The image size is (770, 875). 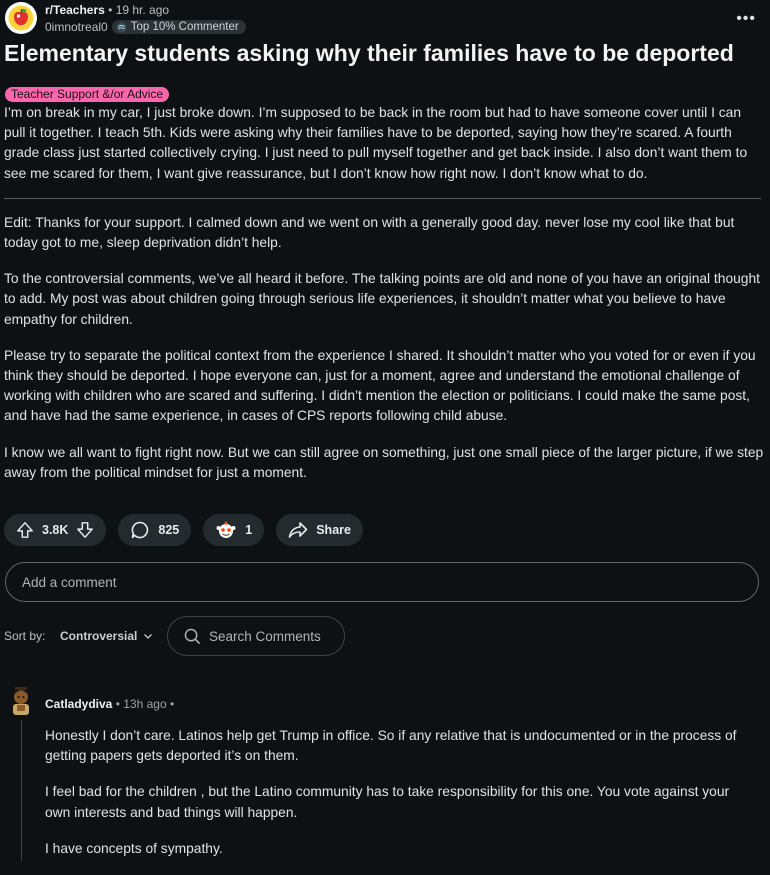 I want to click on comment-meta: Catladydiva • 13h ago •, so click(x=109, y=704).